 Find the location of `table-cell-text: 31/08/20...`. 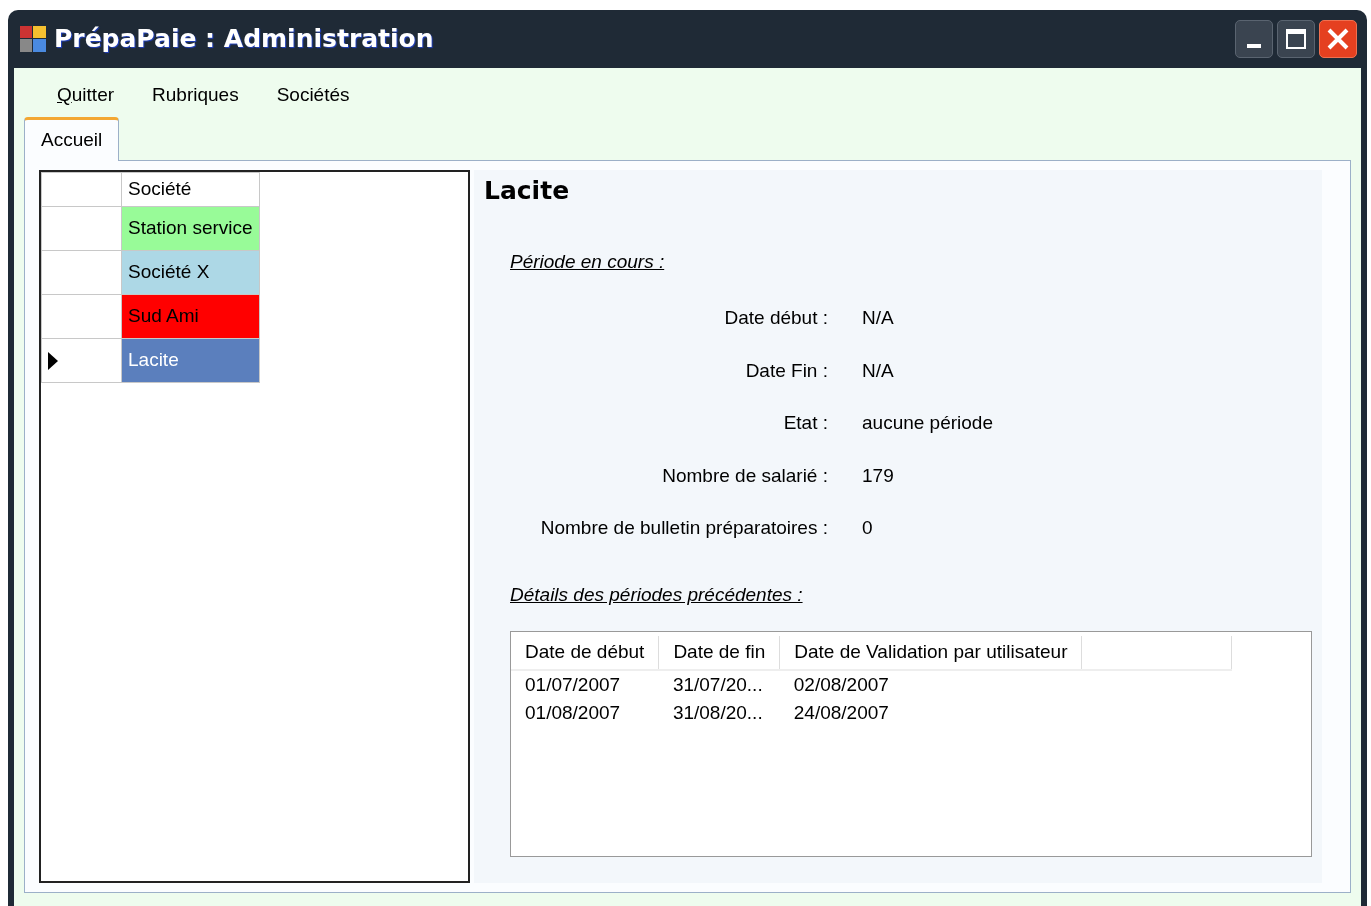

table-cell-text: 31/08/20... is located at coordinates (717, 712).